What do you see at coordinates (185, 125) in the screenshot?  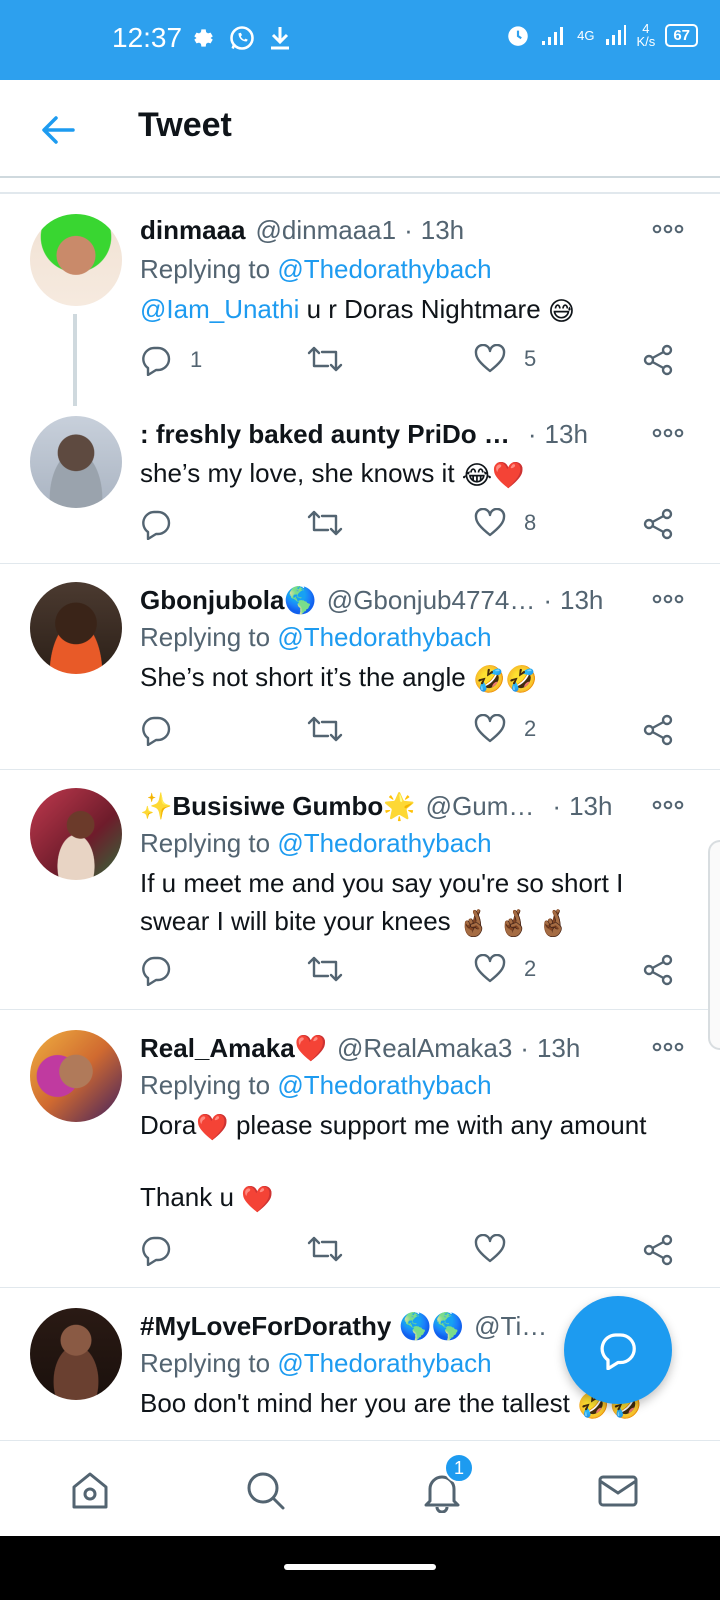 I see `page-title: Tweet` at bounding box center [185, 125].